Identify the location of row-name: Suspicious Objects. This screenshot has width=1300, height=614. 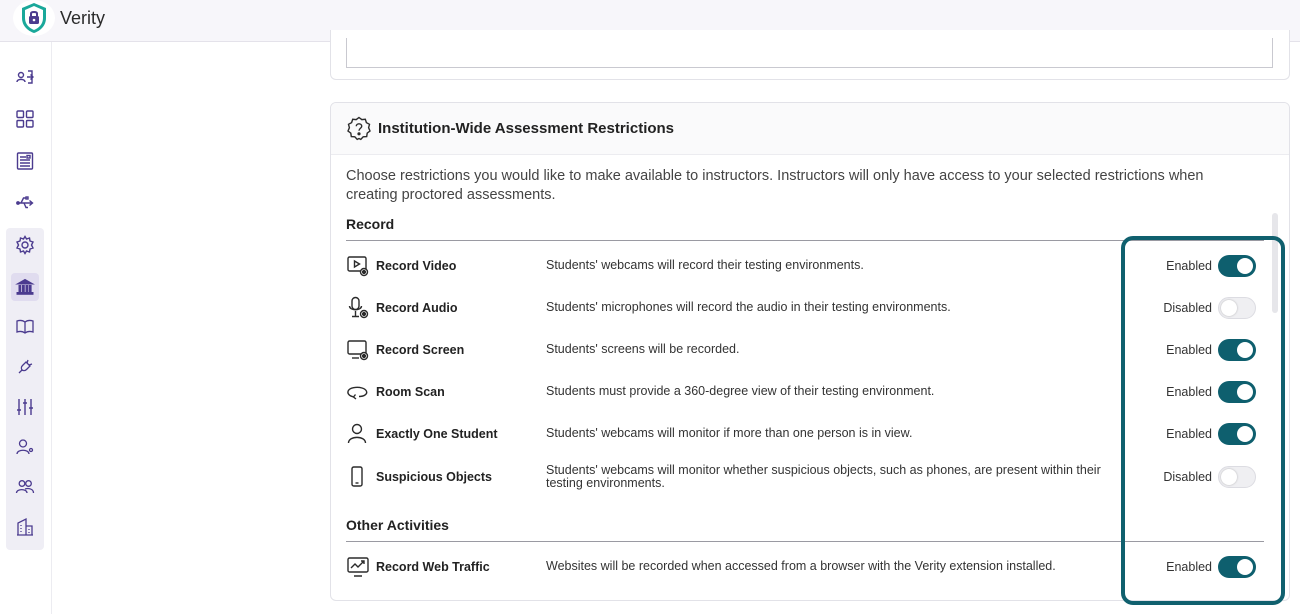
(434, 477).